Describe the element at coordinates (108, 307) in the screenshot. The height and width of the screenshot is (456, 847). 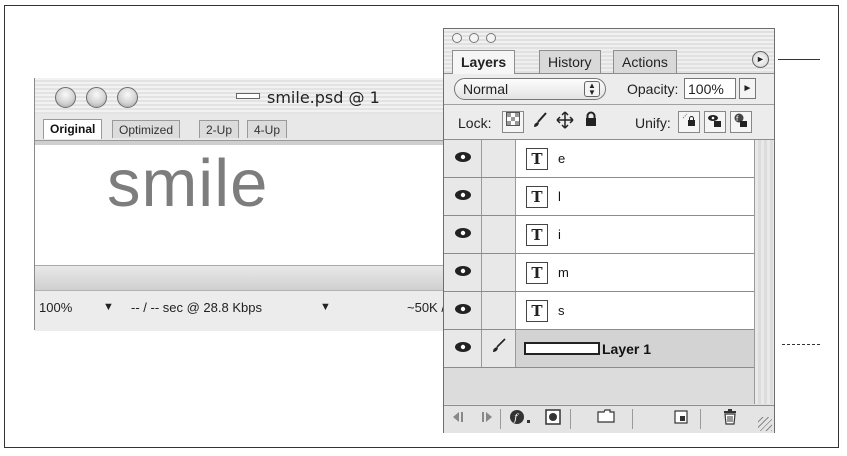
I see `zoom-dropdown-icon: ▼` at that location.